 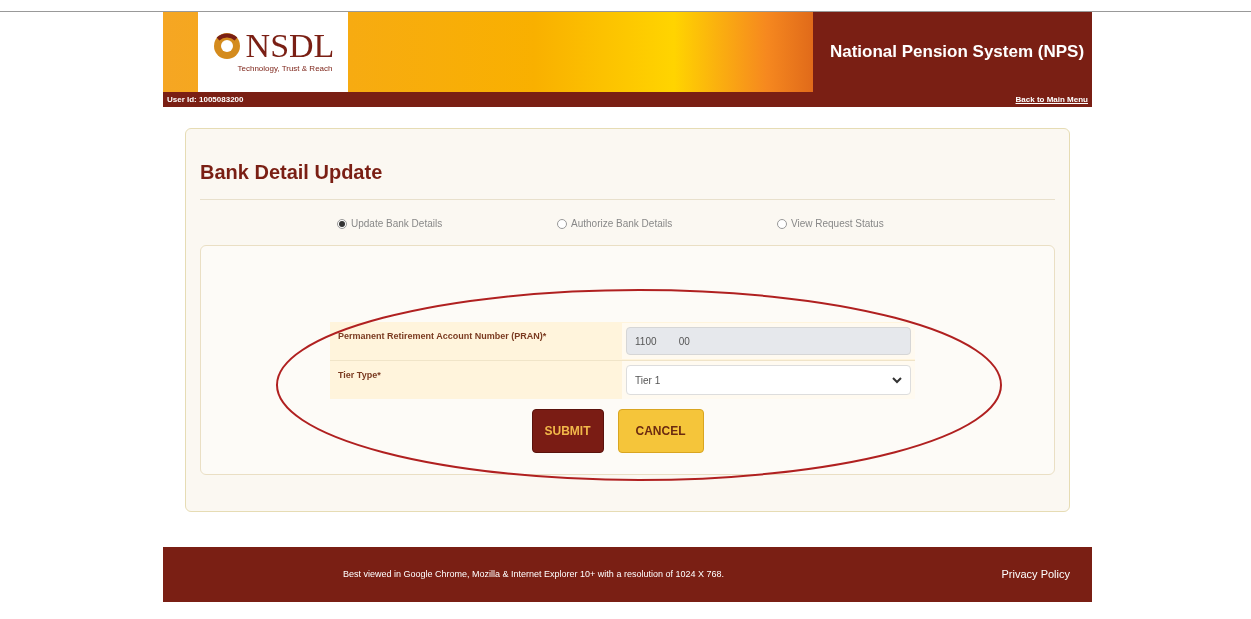 I want to click on tier-select: Tier 1, so click(x=768, y=380).